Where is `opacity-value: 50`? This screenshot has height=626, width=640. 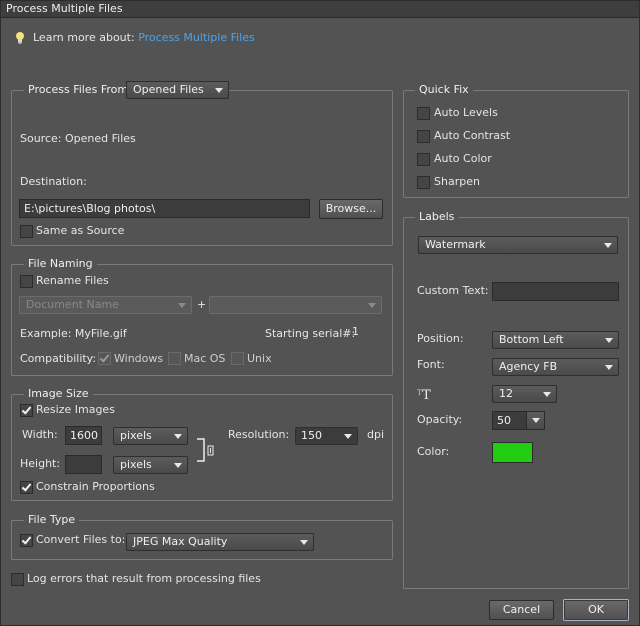 opacity-value: 50 is located at coordinates (504, 420).